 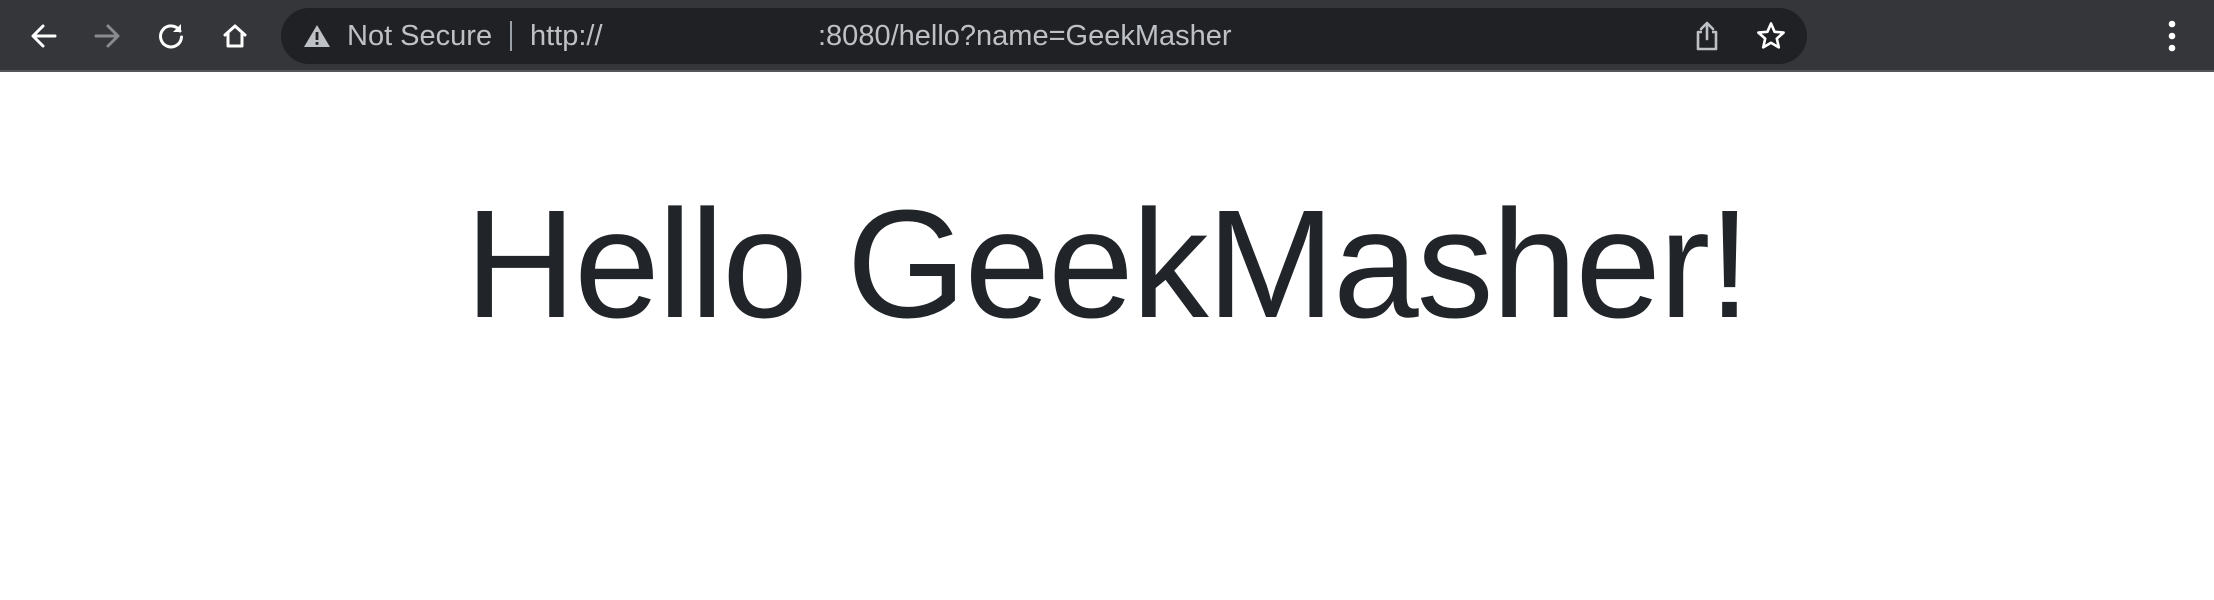 I want to click on home-button, so click(x=235, y=36).